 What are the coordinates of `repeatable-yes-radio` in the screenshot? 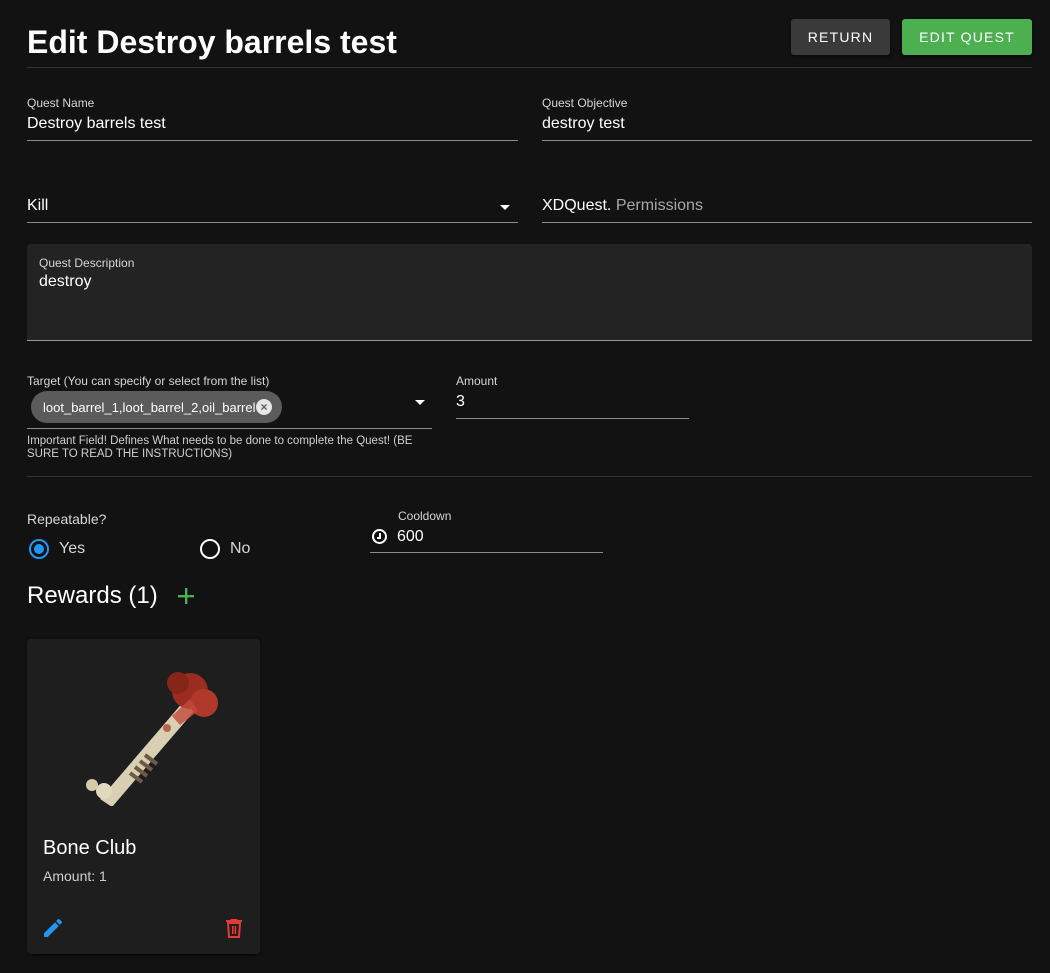 It's located at (39, 549).